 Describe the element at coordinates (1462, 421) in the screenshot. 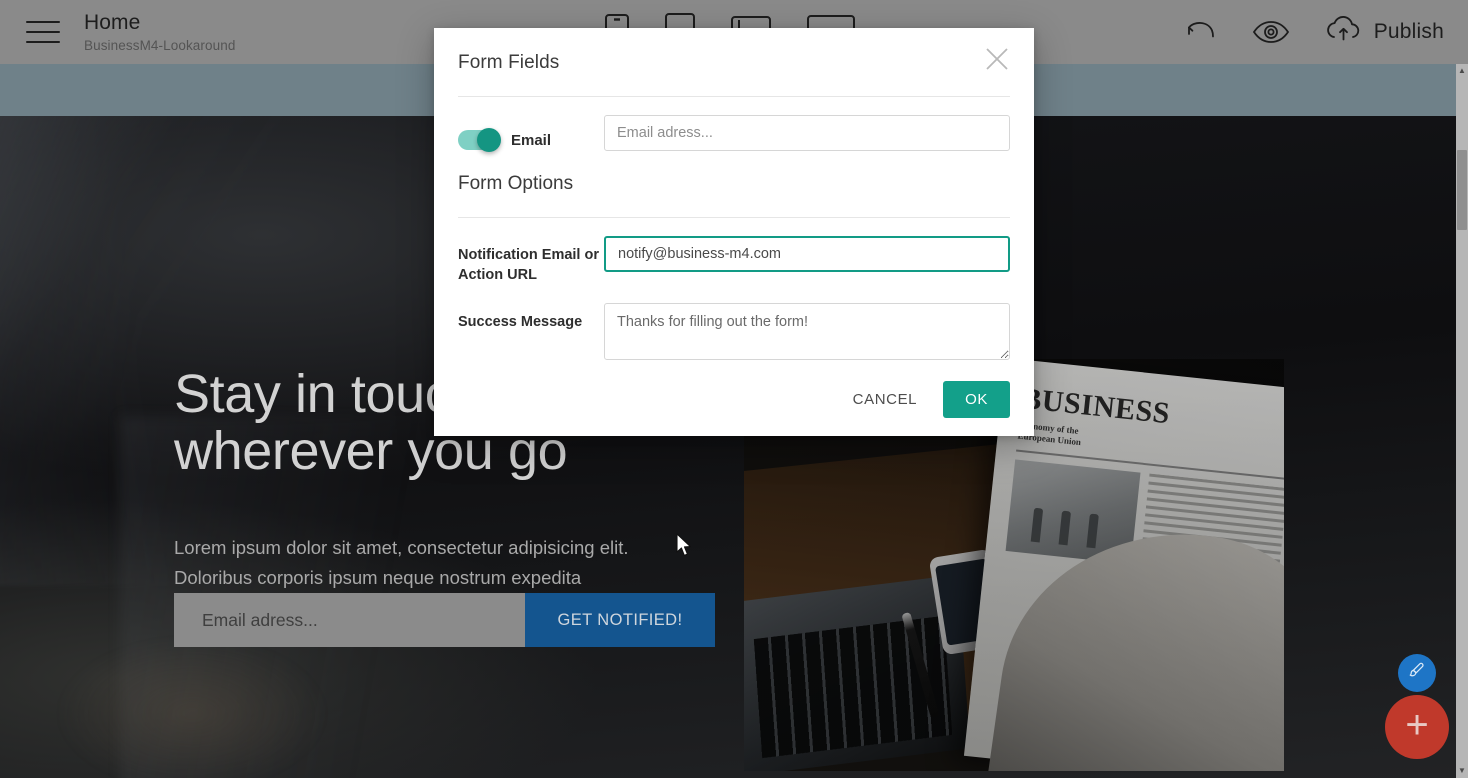

I see `page-scrollbar: ▲ ▼` at that location.